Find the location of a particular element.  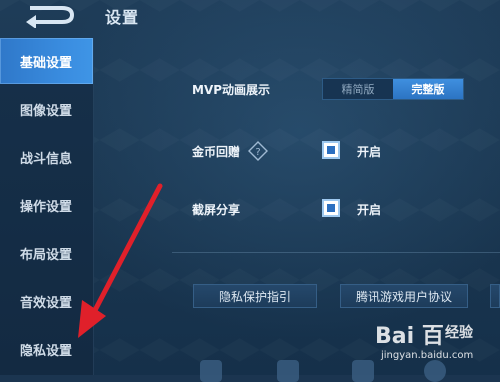

sidebar-item-basic-settings: 基础设置 is located at coordinates (46, 61).